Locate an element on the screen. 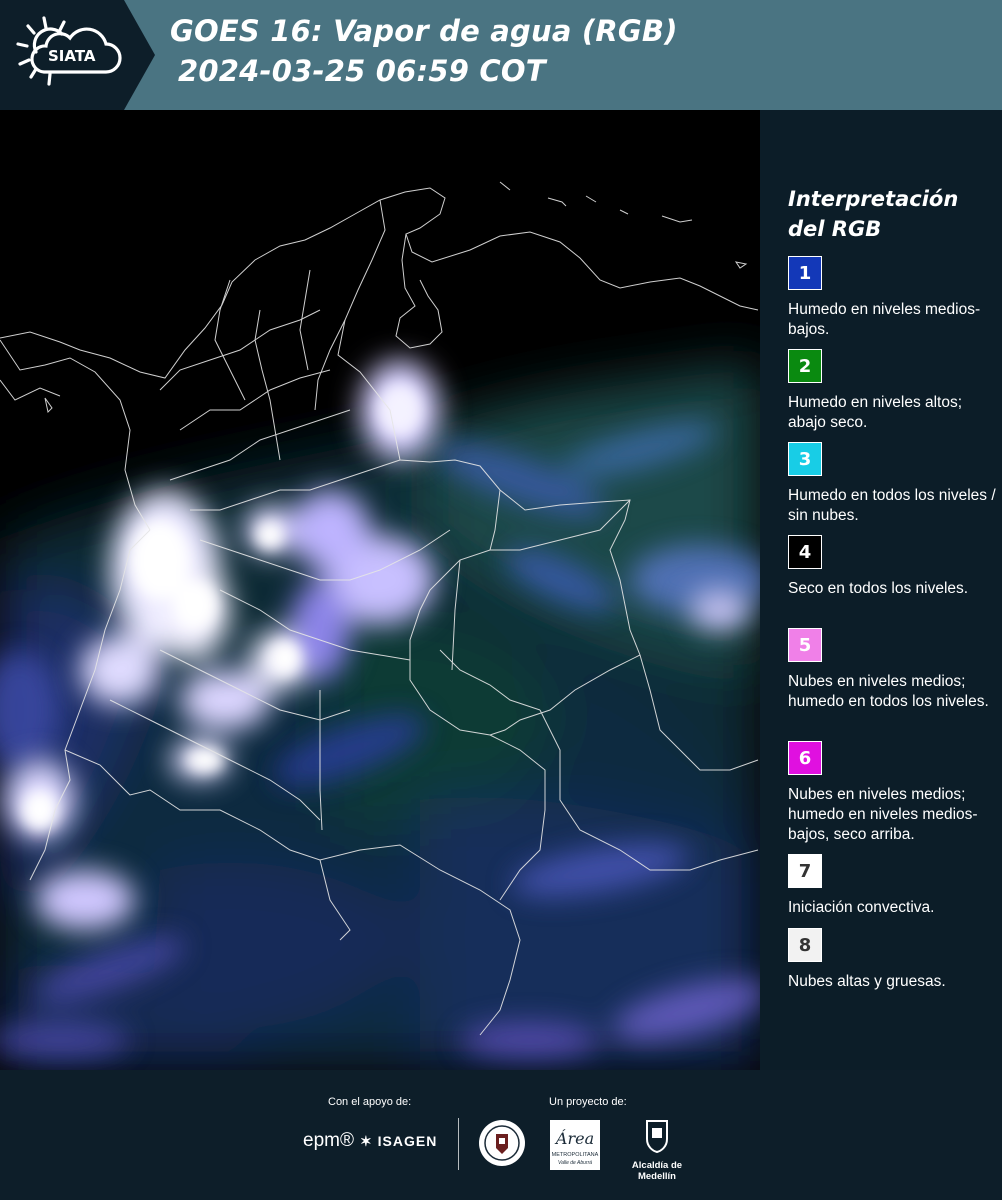  legend-description-7: Iniciación convectiva. is located at coordinates (861, 907).